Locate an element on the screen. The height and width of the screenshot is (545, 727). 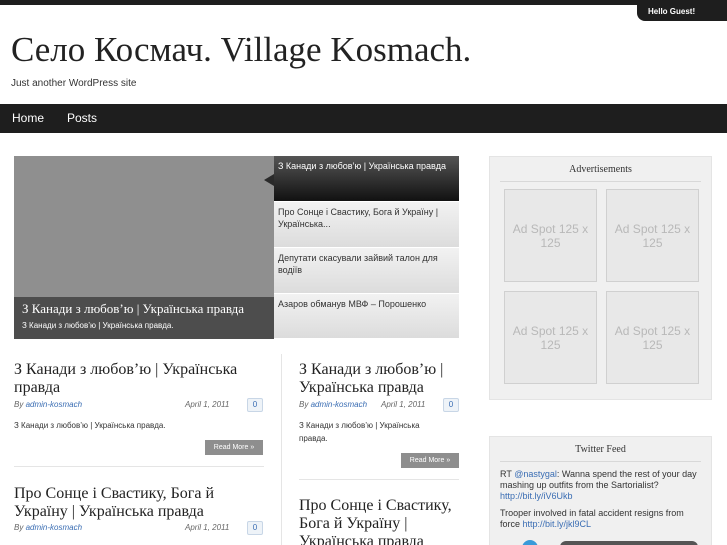
tweet-mention-link: @nastygal is located at coordinates (535, 474).